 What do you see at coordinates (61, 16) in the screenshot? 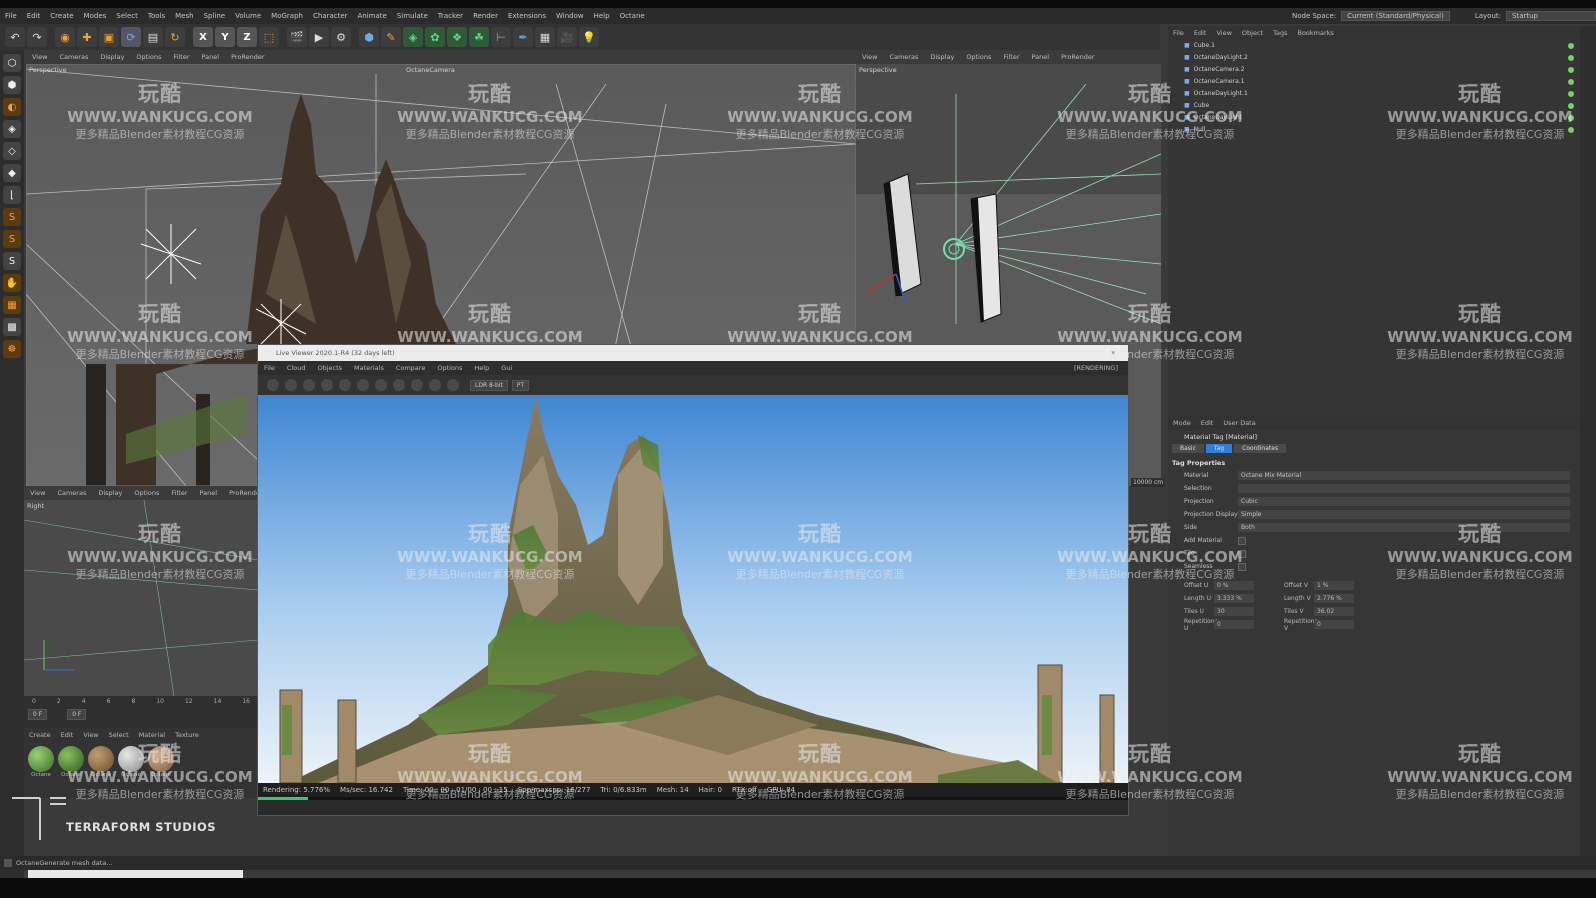
I see `menu-create: Create` at bounding box center [61, 16].